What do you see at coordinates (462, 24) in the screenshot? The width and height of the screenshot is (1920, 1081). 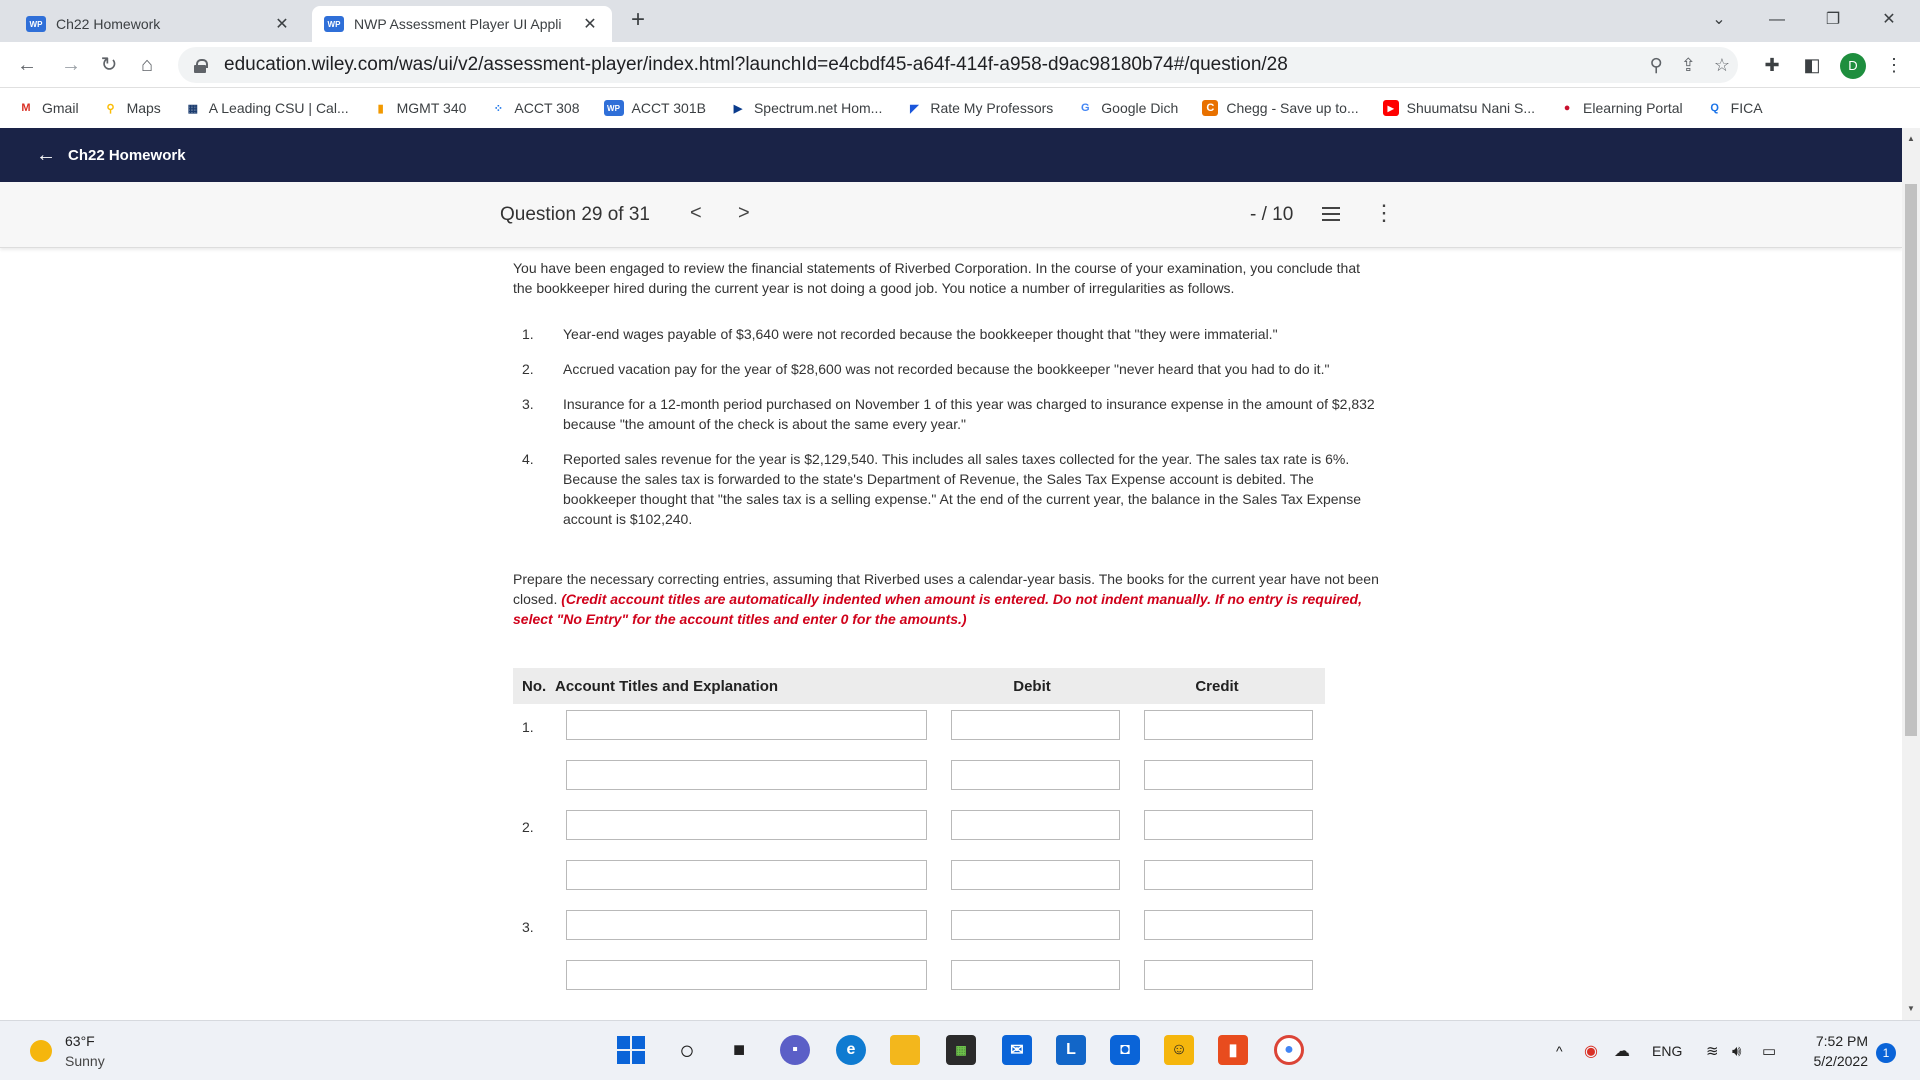 I see `tab-assessment-player: WP NWP Assessment Player UI Appli ✕` at bounding box center [462, 24].